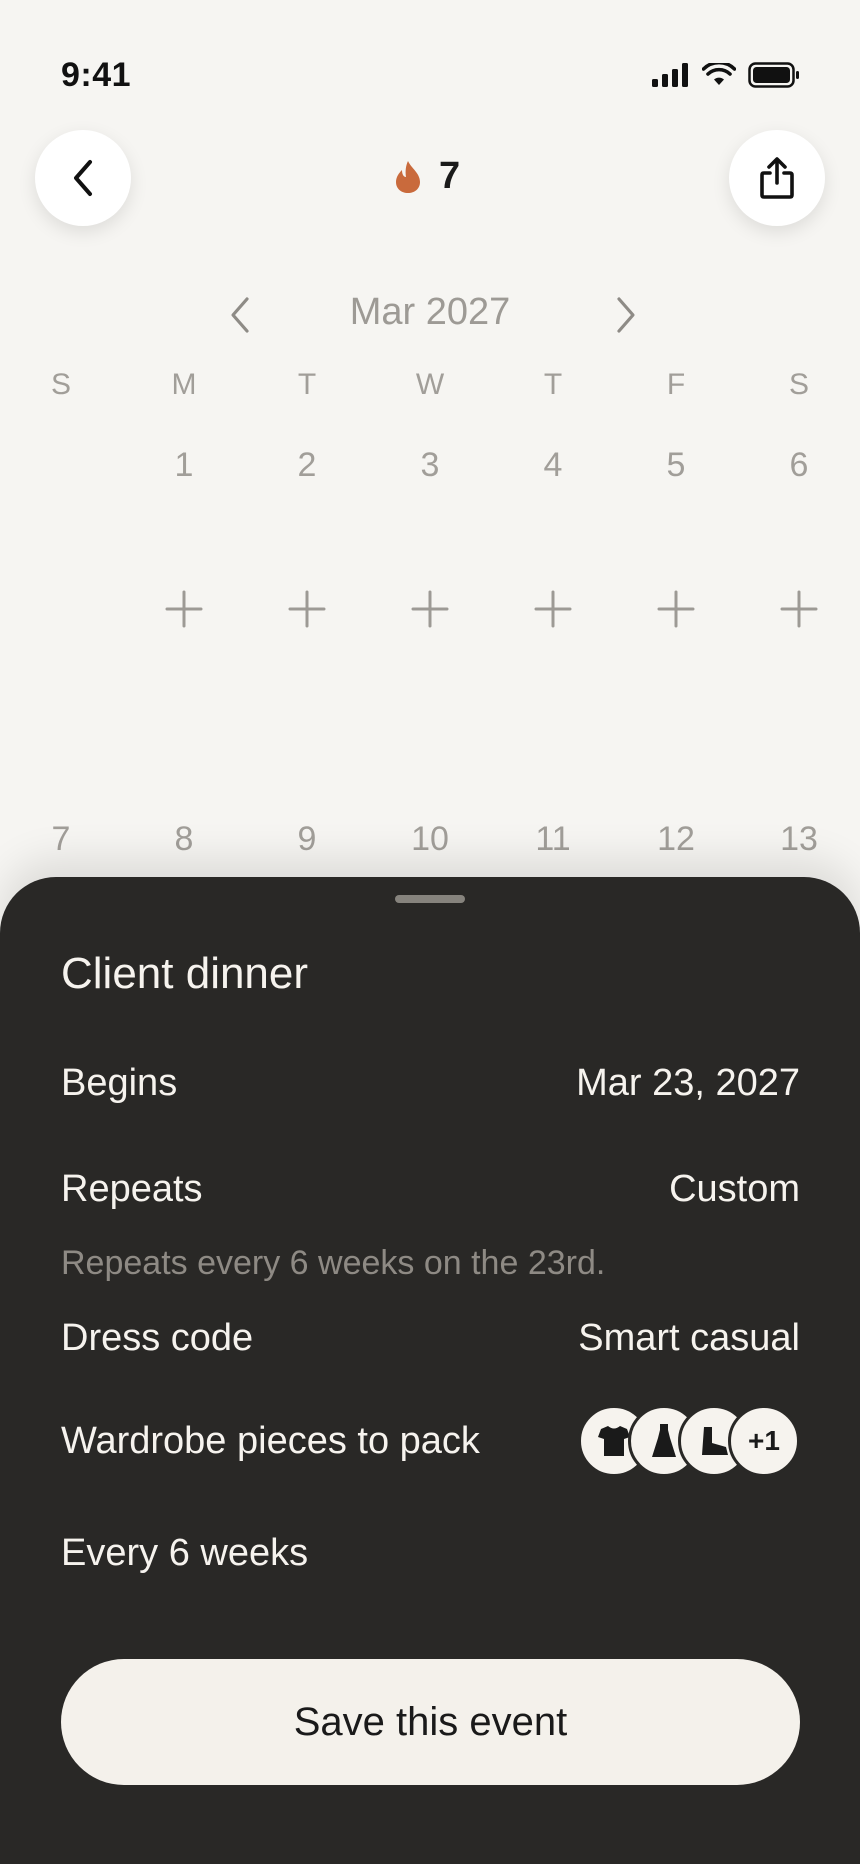 The height and width of the screenshot is (1864, 860). Describe the element at coordinates (96, 75) in the screenshot. I see `status-time: 9:41` at that location.